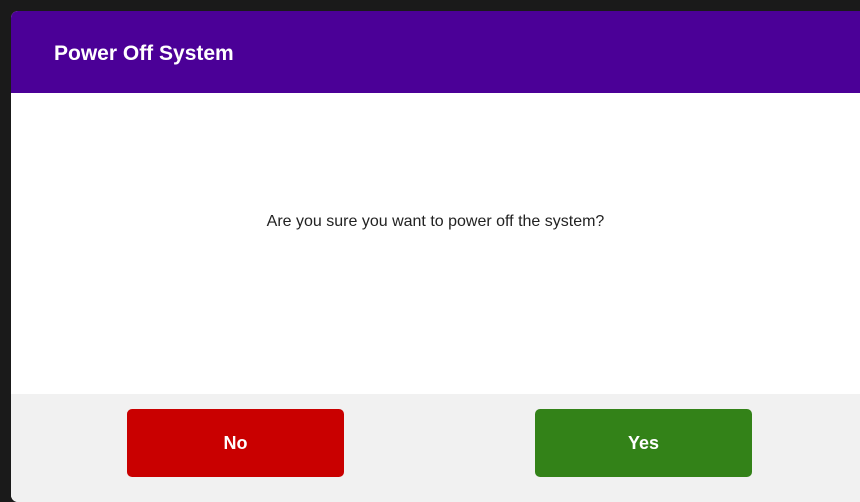 The width and height of the screenshot is (860, 502). I want to click on no-button: No, so click(235, 443).